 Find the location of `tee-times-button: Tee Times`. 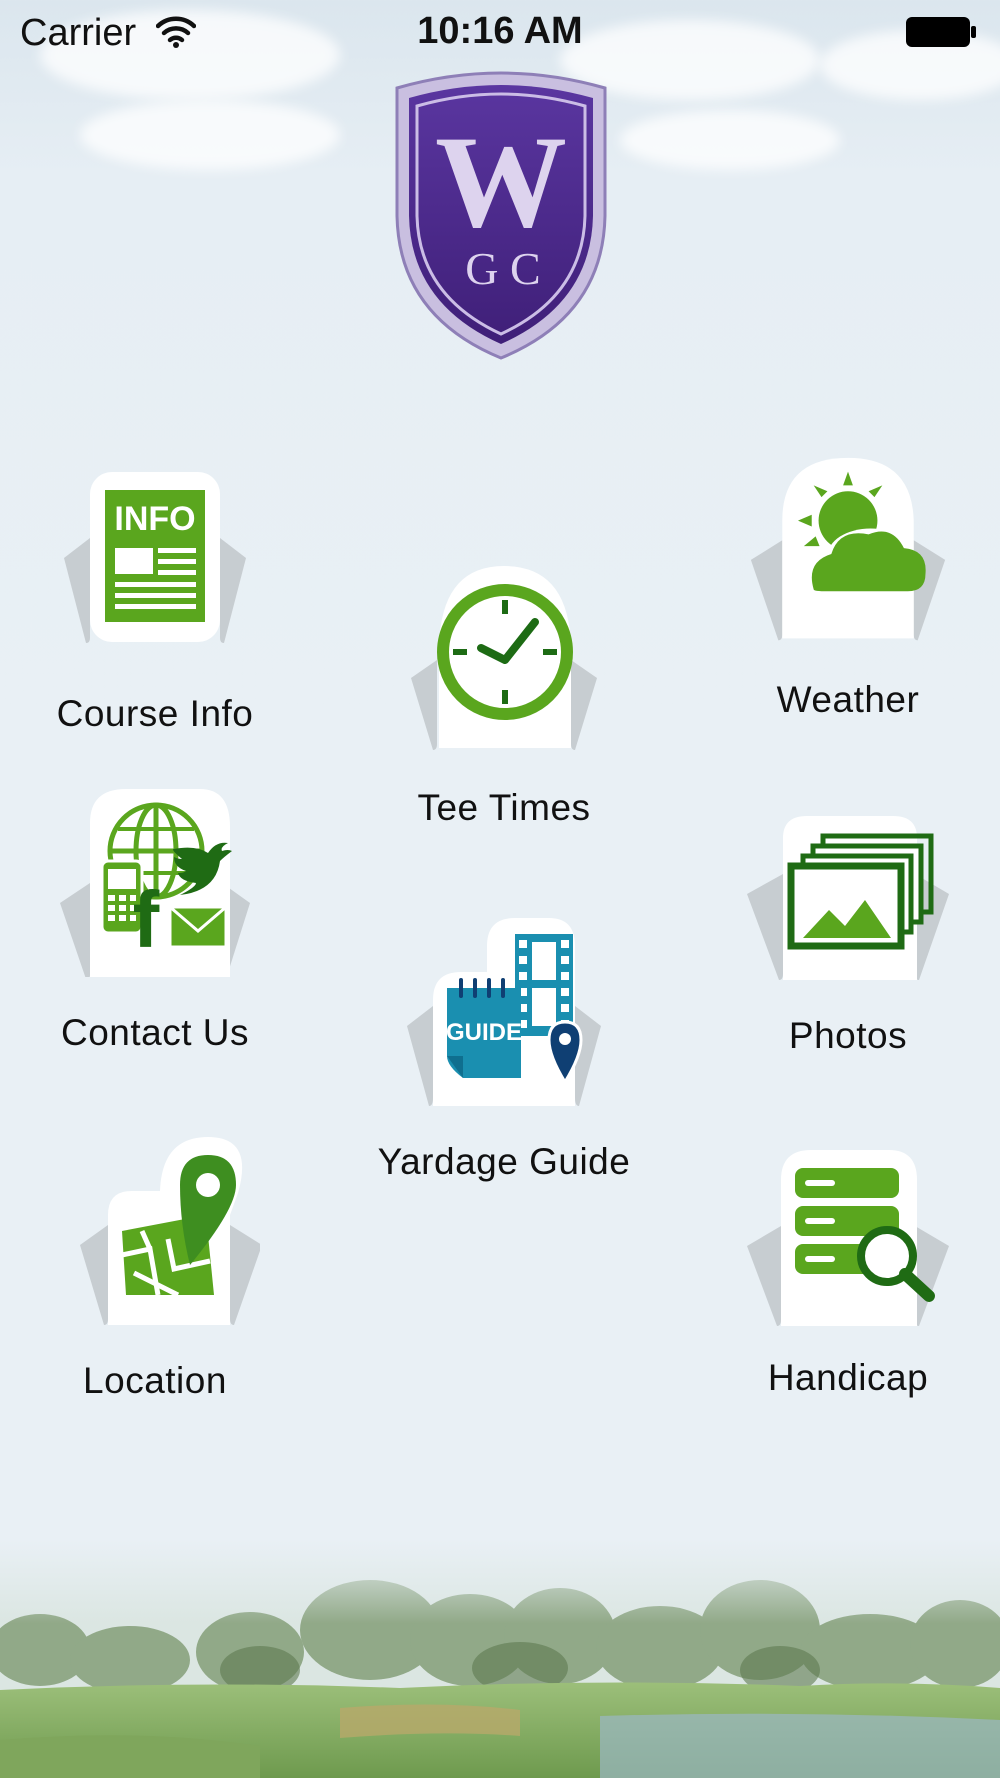

tee-times-button: Tee Times is located at coordinates (504, 695).